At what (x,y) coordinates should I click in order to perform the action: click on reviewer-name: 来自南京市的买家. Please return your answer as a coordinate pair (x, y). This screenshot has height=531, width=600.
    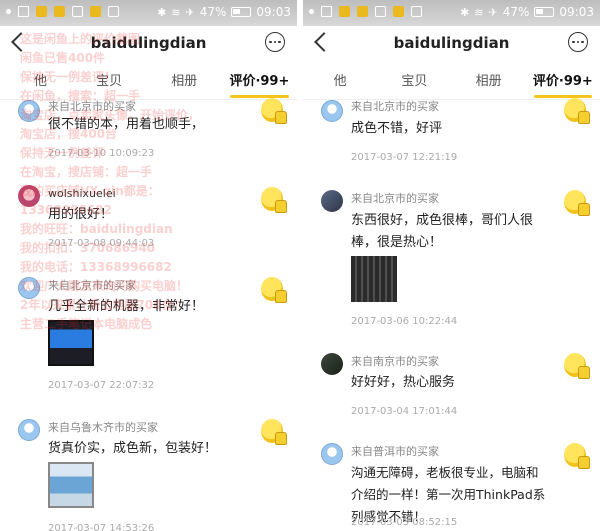
    Looking at the image, I should click on (395, 361).